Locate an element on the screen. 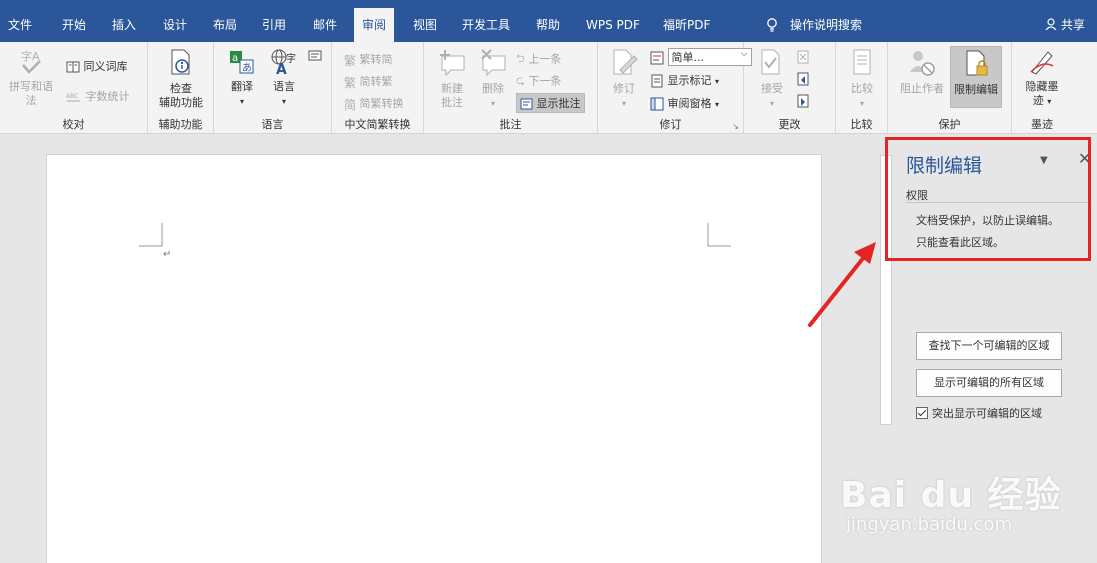 This screenshot has height=563, width=1097. next-comment-label: 下一条 is located at coordinates (545, 81).